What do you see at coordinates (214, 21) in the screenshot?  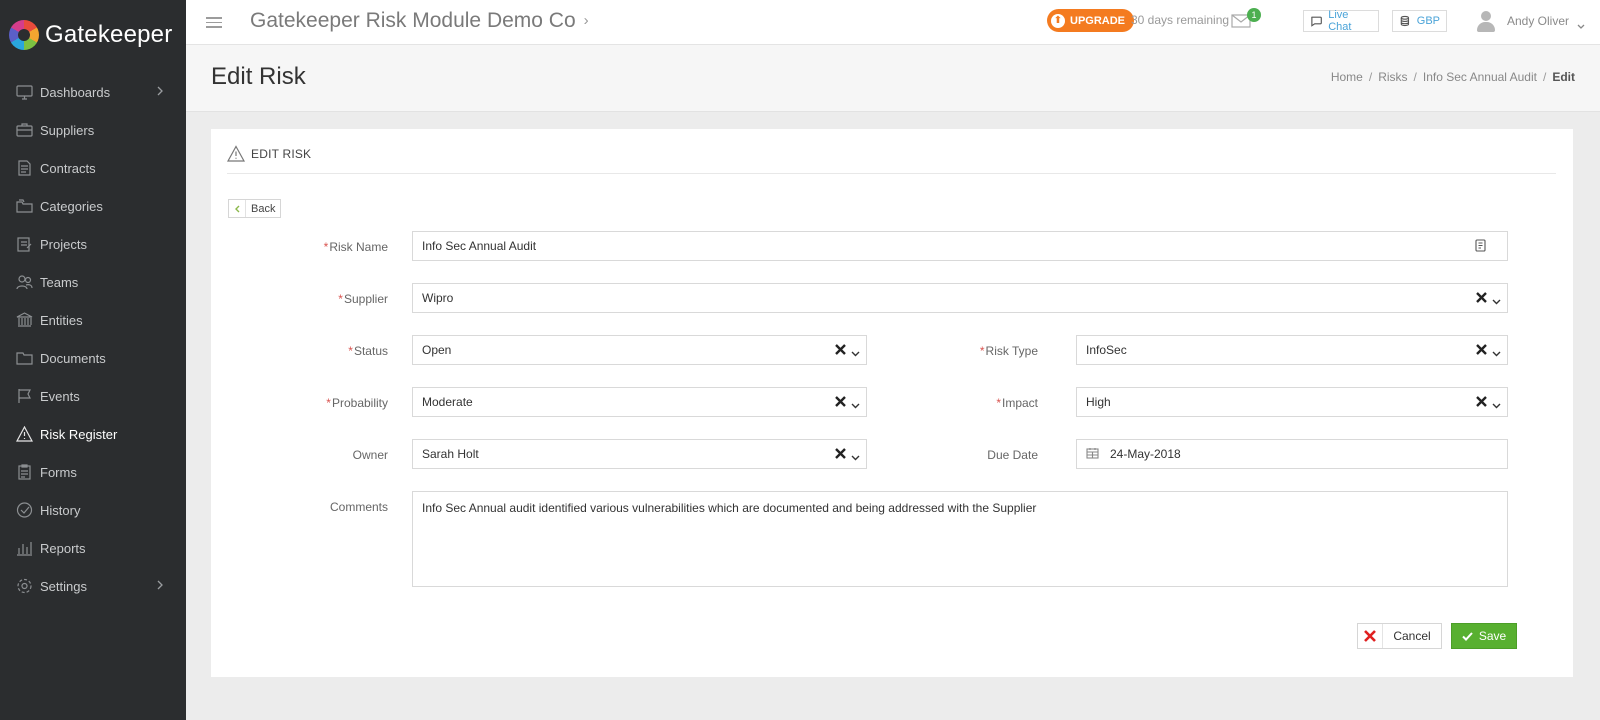 I see `menu-toggle-icon` at bounding box center [214, 21].